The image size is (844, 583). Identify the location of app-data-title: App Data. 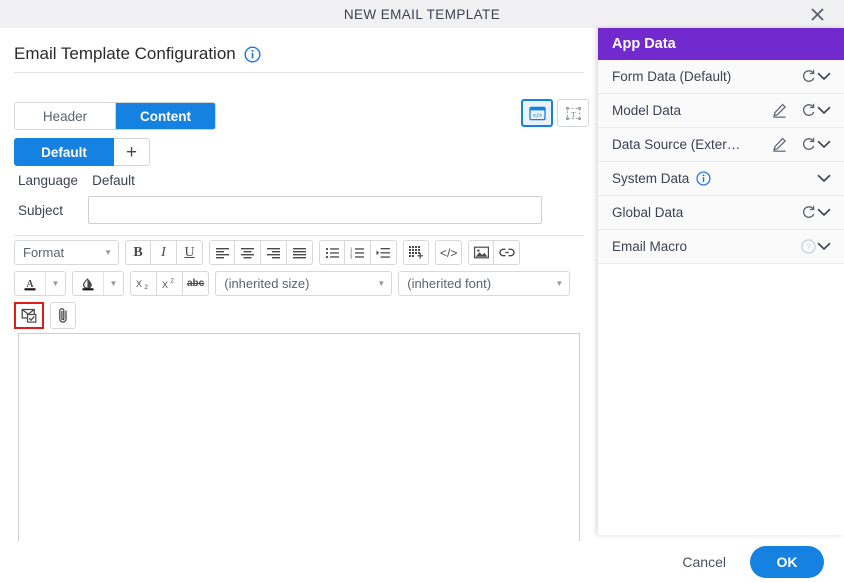
(644, 44).